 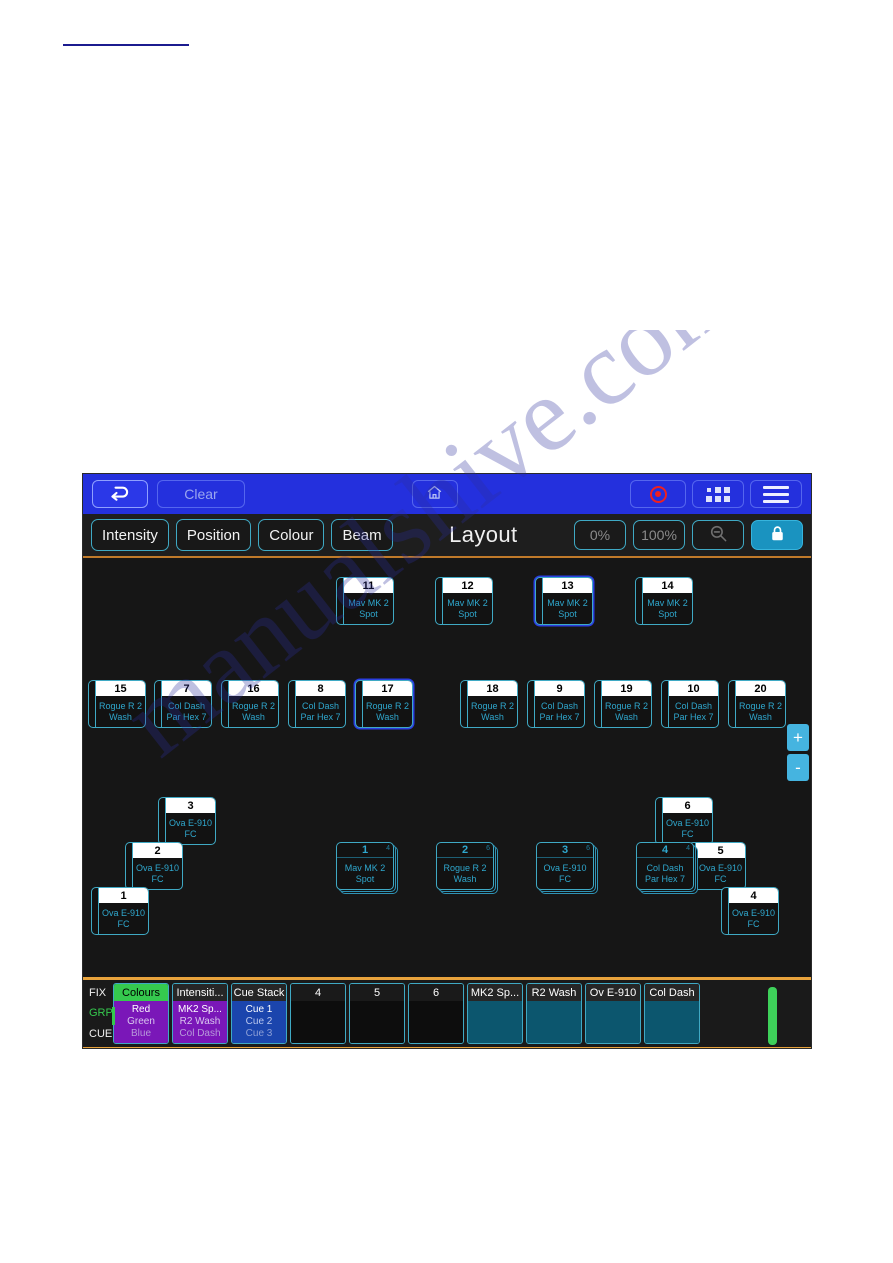 I want to click on intensity-zero-button: 0%, so click(x=600, y=535).